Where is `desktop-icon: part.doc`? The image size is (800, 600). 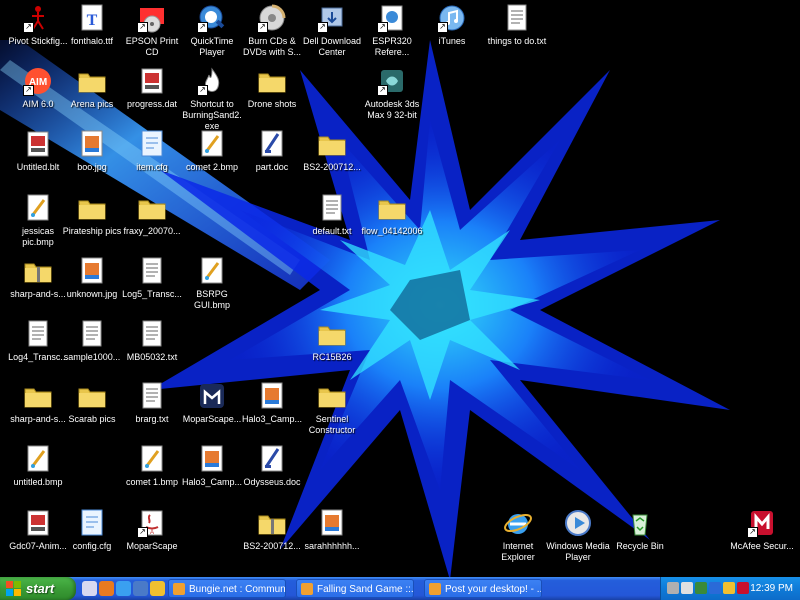 desktop-icon: part.doc is located at coordinates (272, 158).